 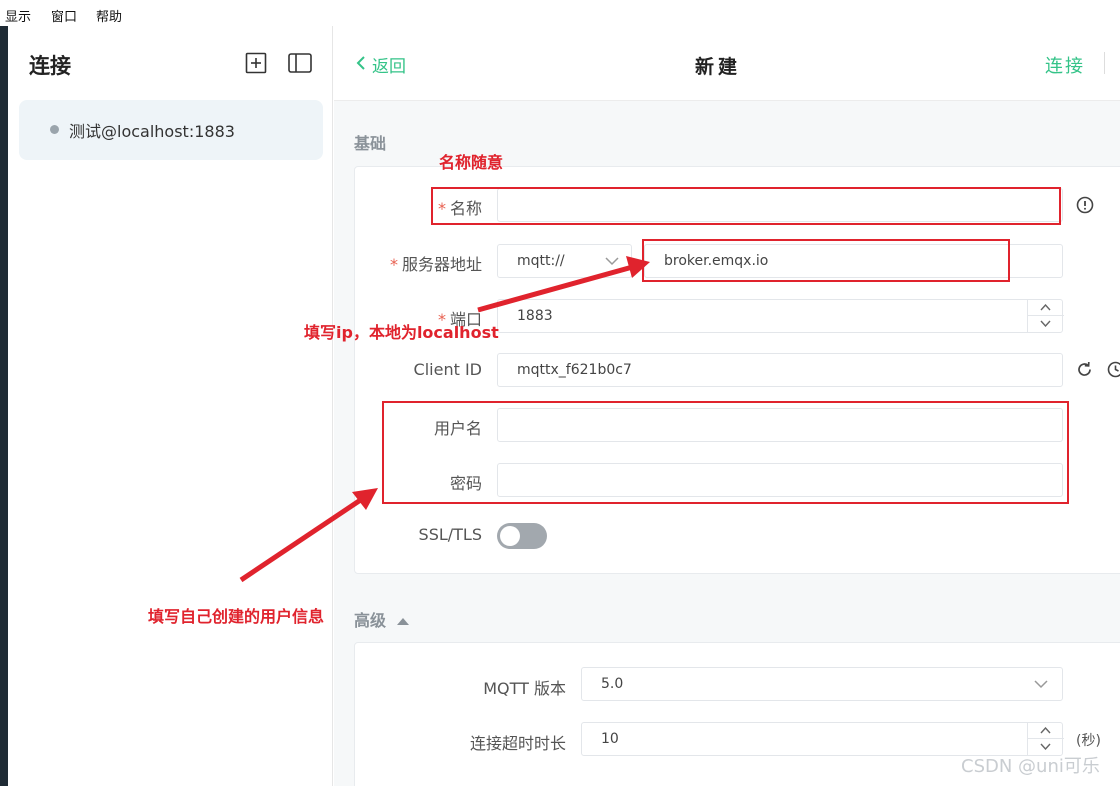 I want to click on client-id-input: mqttx_f621b0c7, so click(x=780, y=370).